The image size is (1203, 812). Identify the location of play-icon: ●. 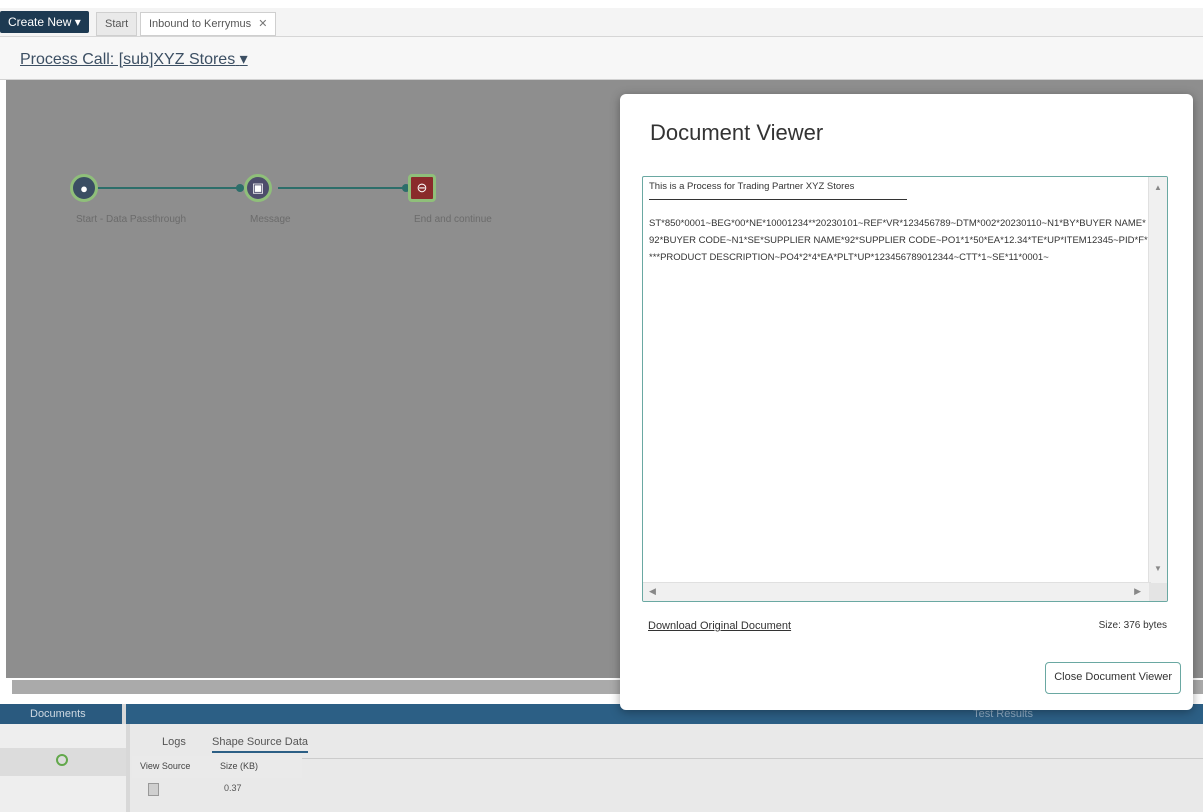
(84, 188).